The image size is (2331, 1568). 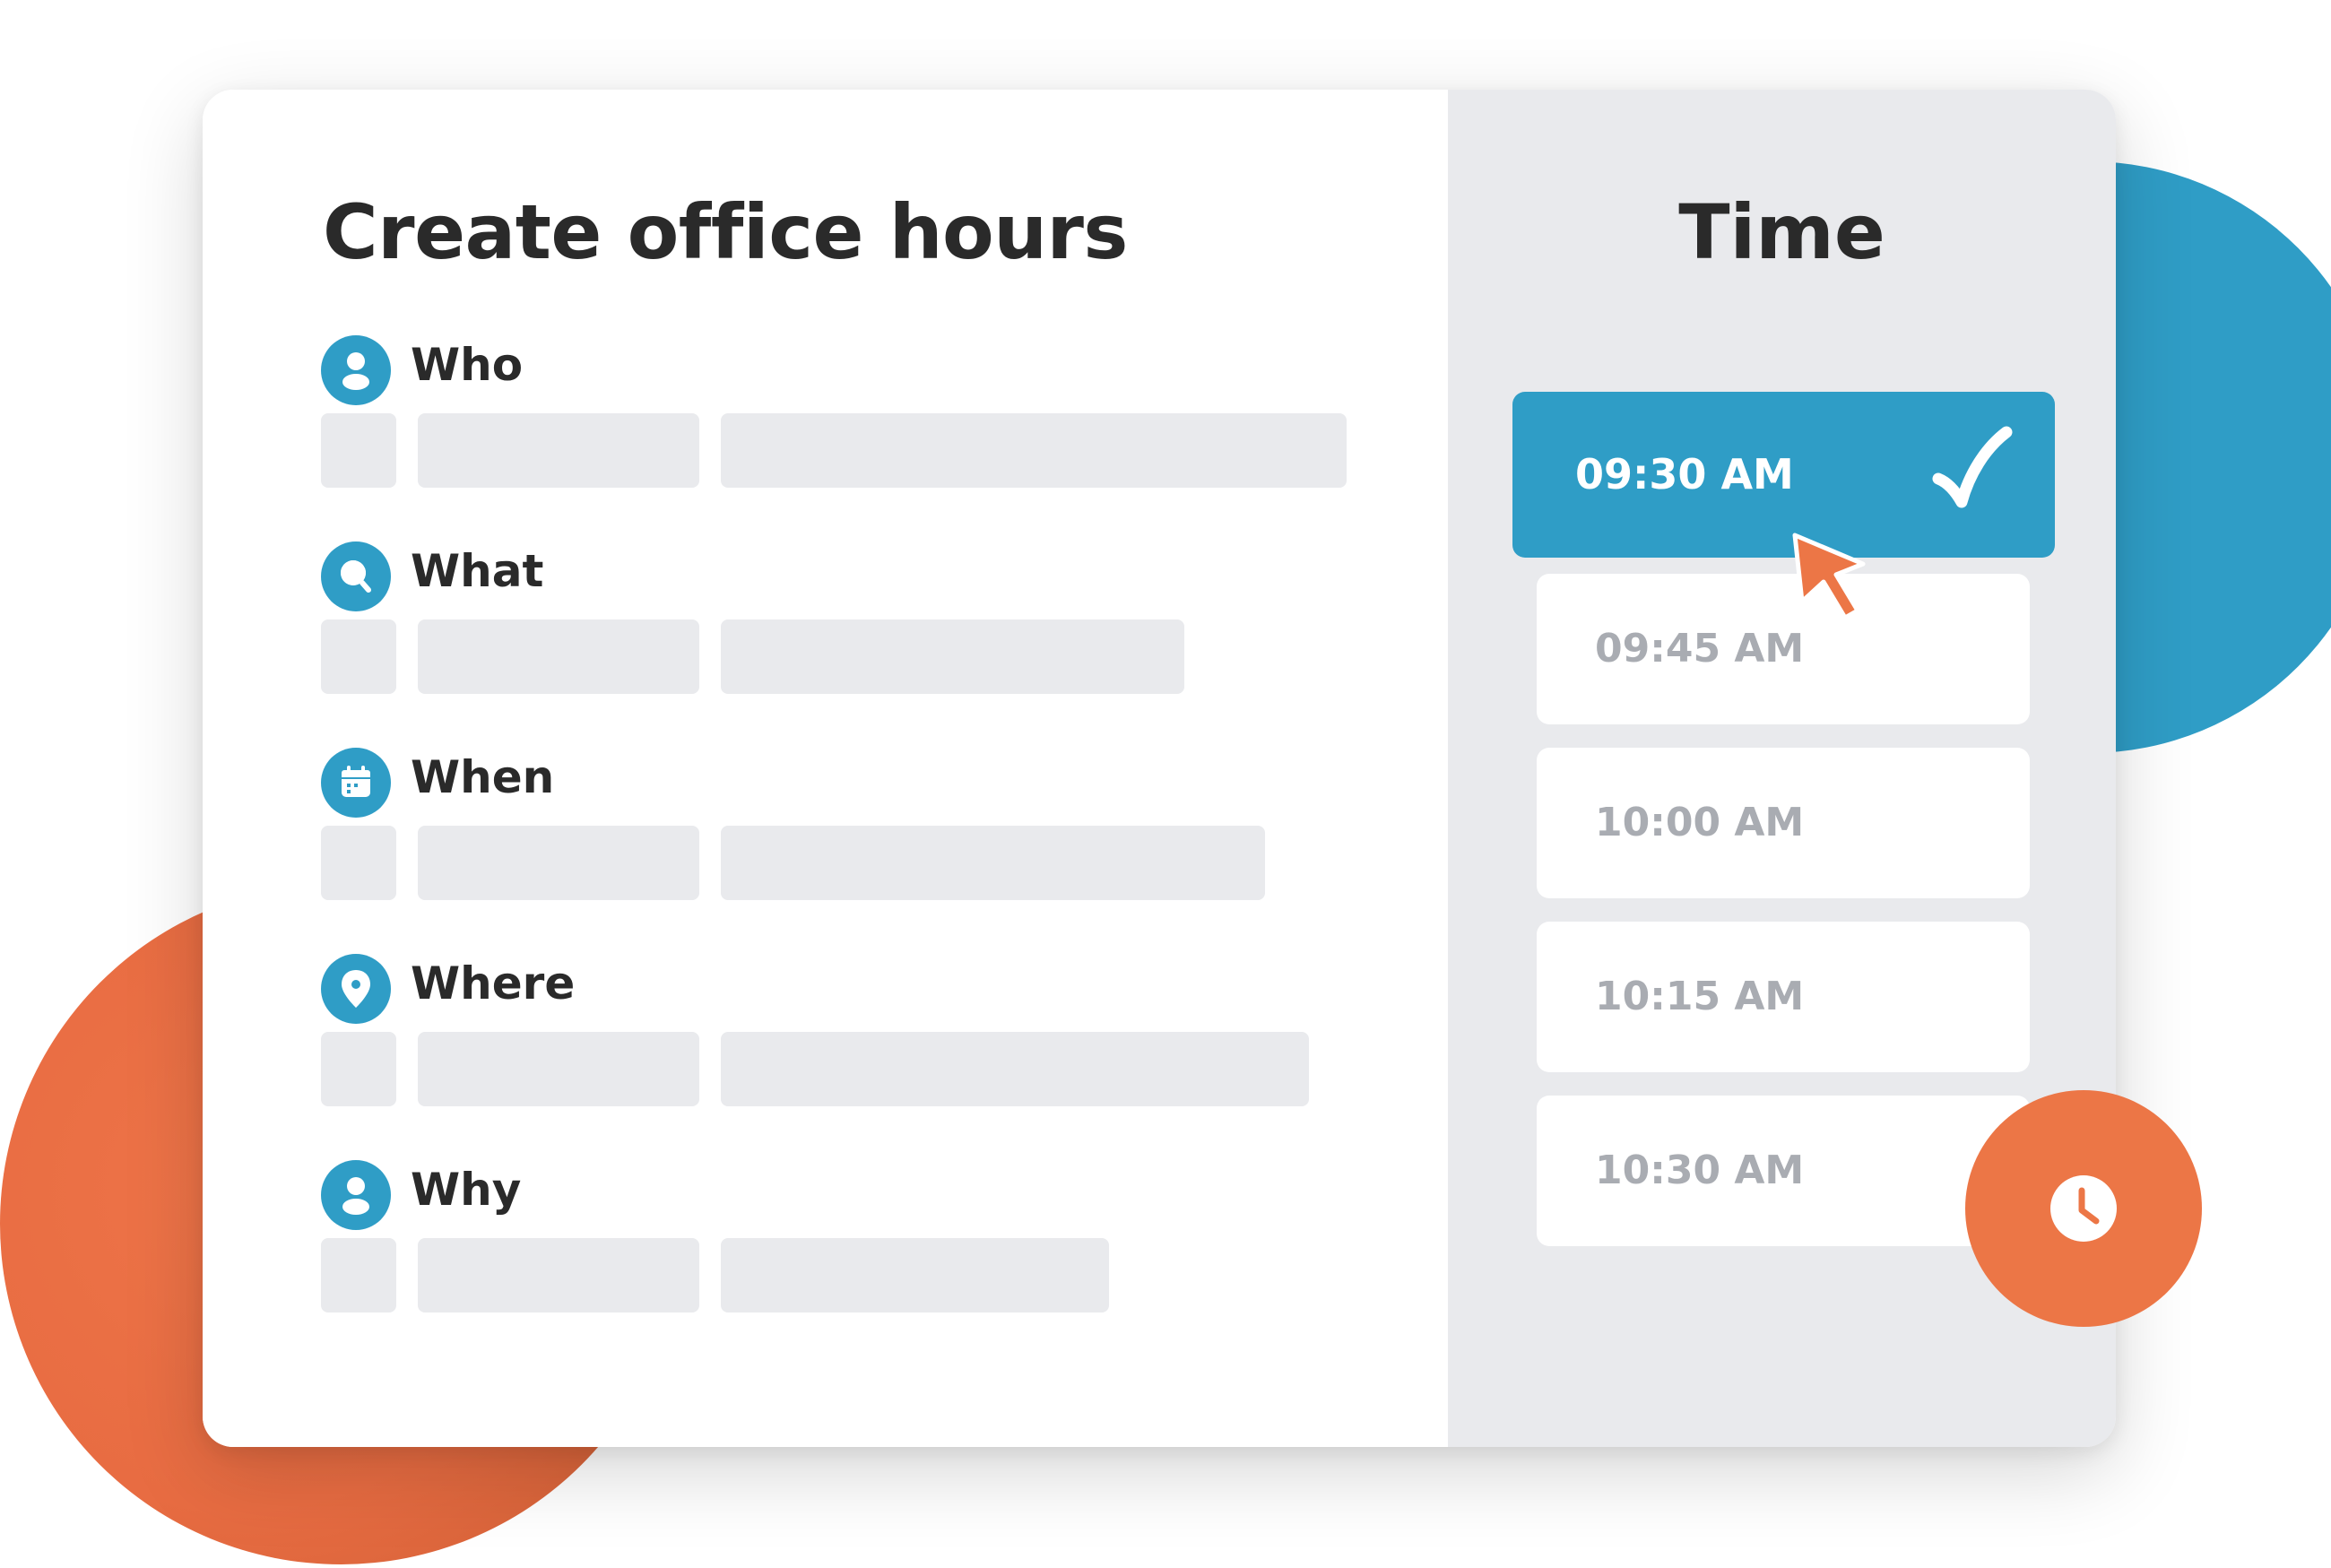 I want to click on who-field-medium, so click(x=558, y=450).